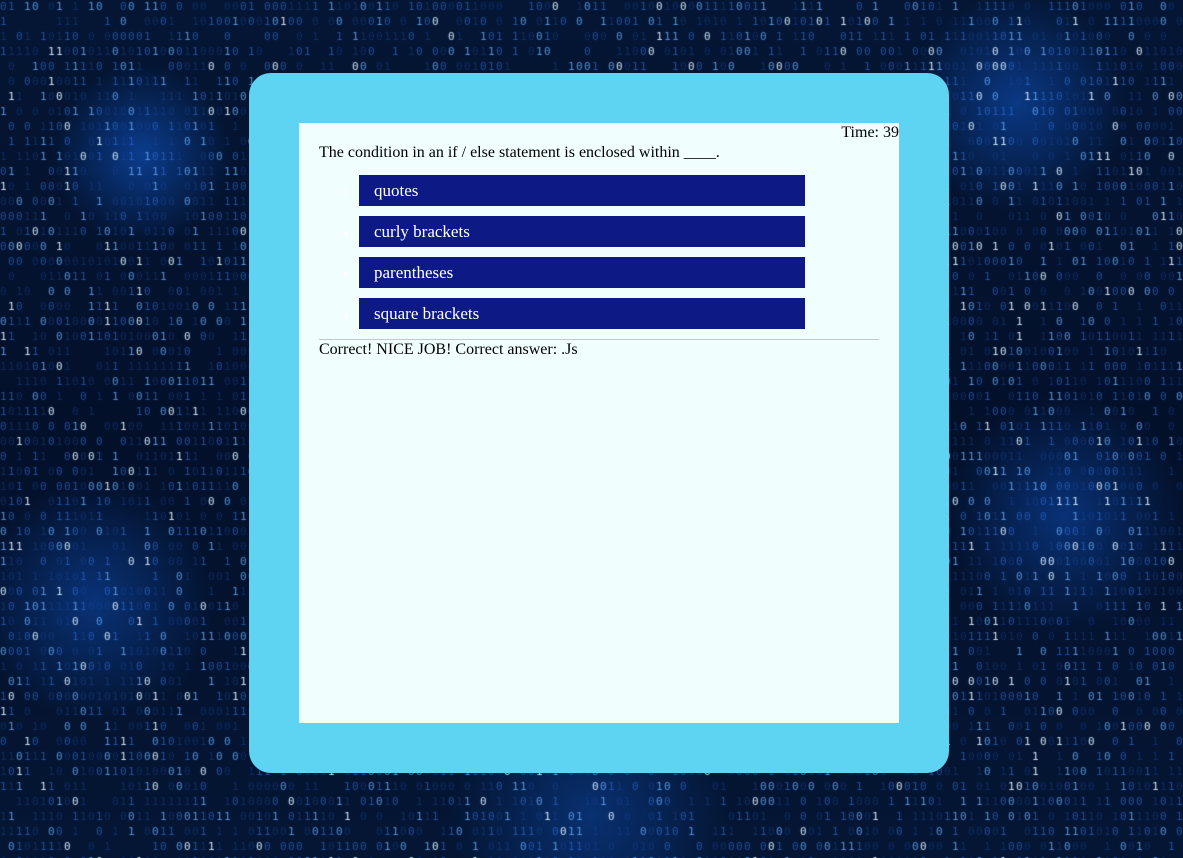 The image size is (1183, 858). I want to click on answer-feedback: Correct! NICE JOB! Correct answer: .Js, so click(448, 349).